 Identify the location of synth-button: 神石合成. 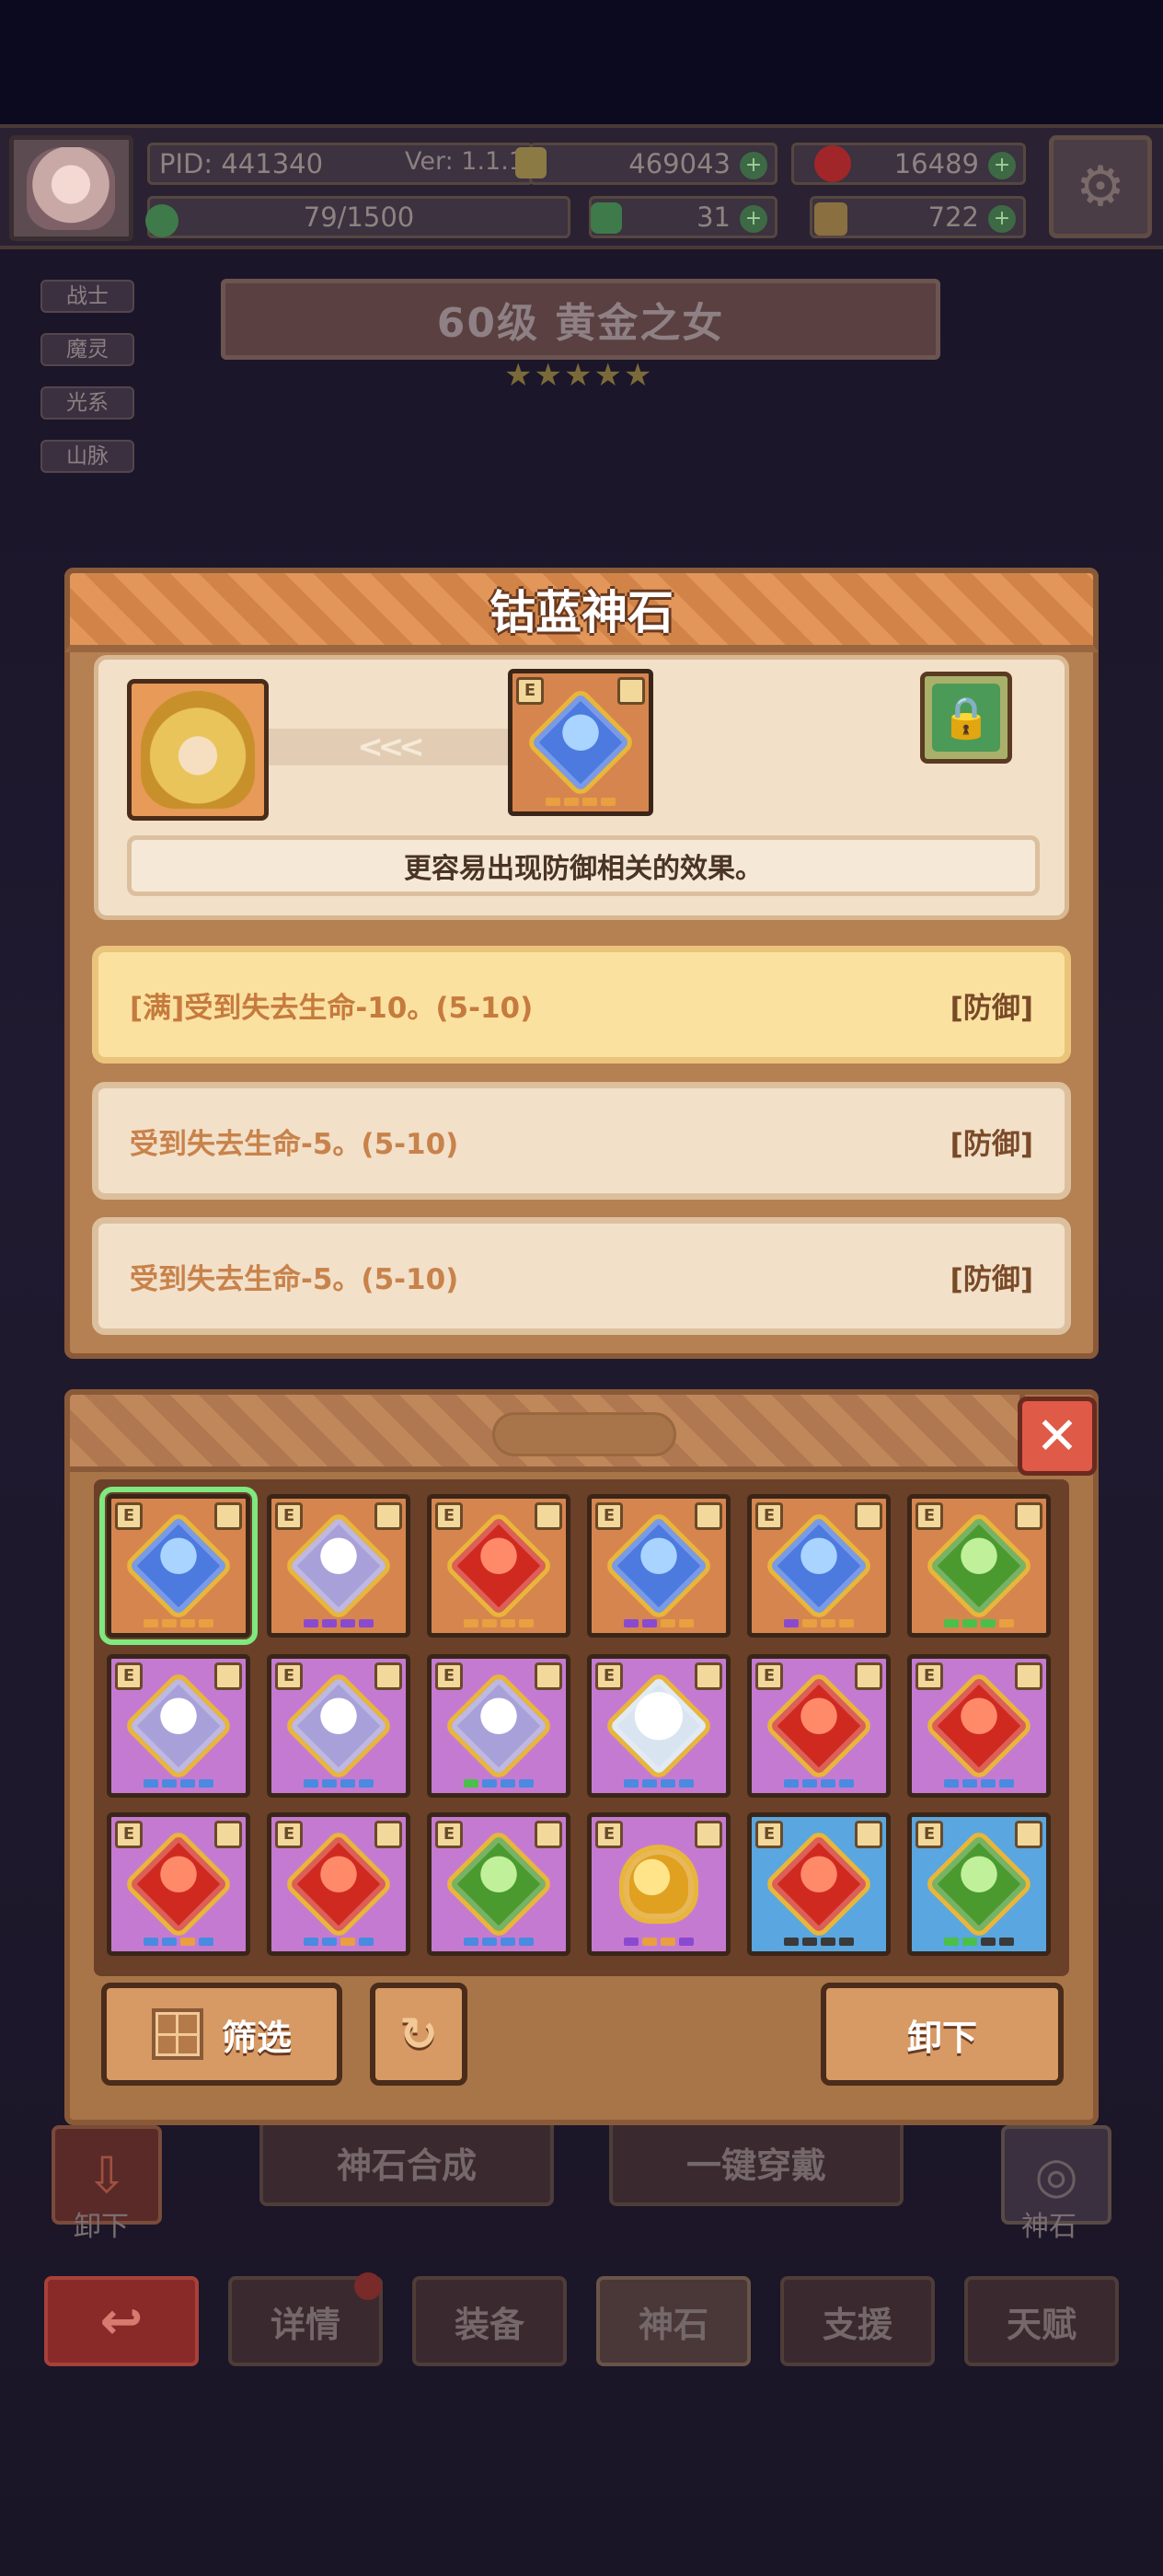
(407, 2162).